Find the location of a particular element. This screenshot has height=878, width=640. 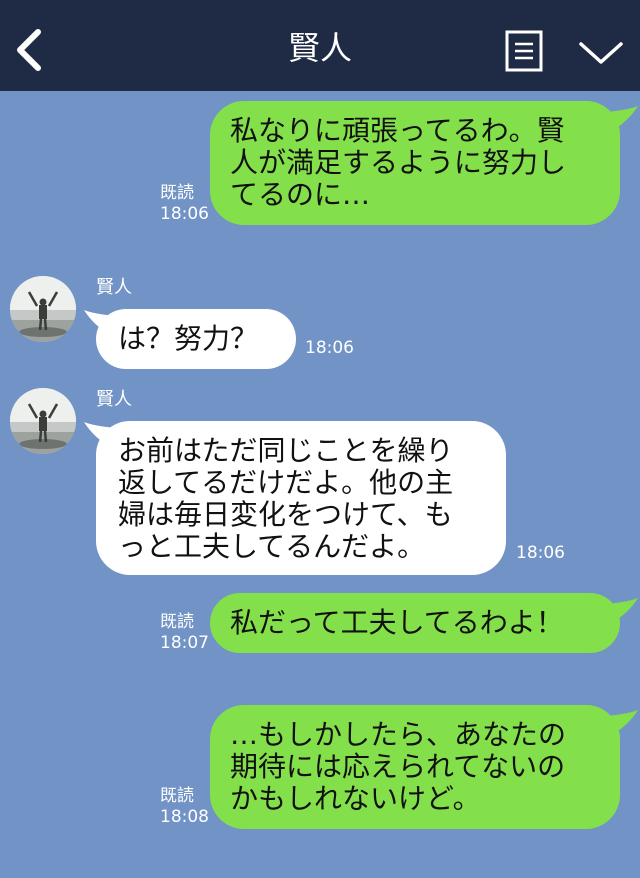

note-button is located at coordinates (524, 51).